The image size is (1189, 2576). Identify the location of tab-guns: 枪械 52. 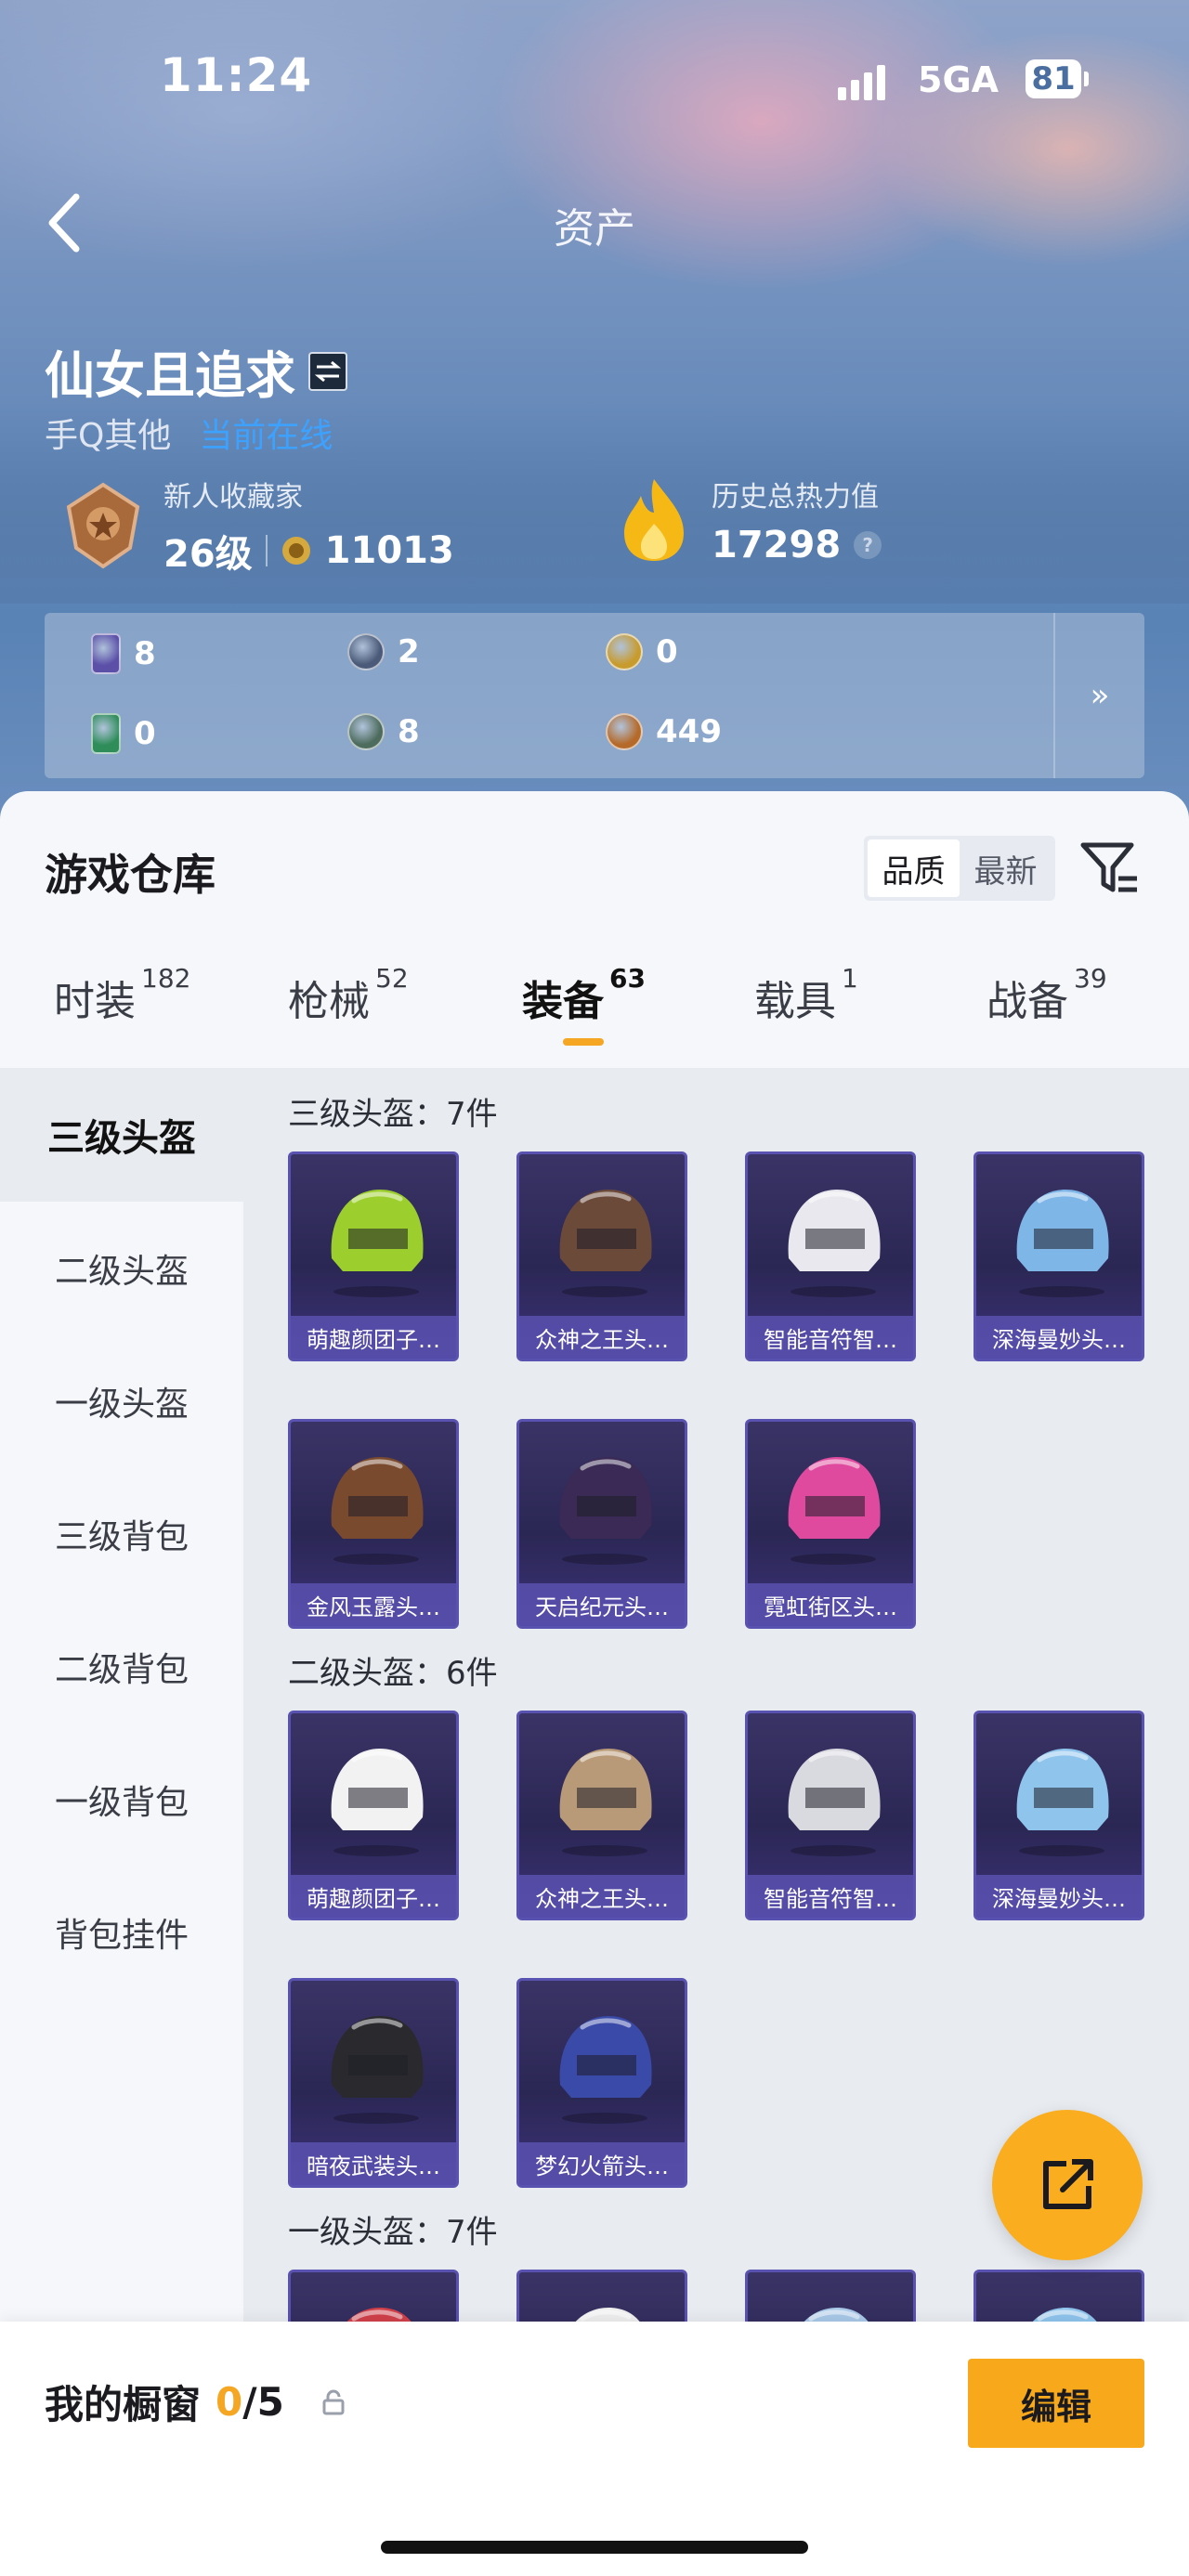
(348, 995).